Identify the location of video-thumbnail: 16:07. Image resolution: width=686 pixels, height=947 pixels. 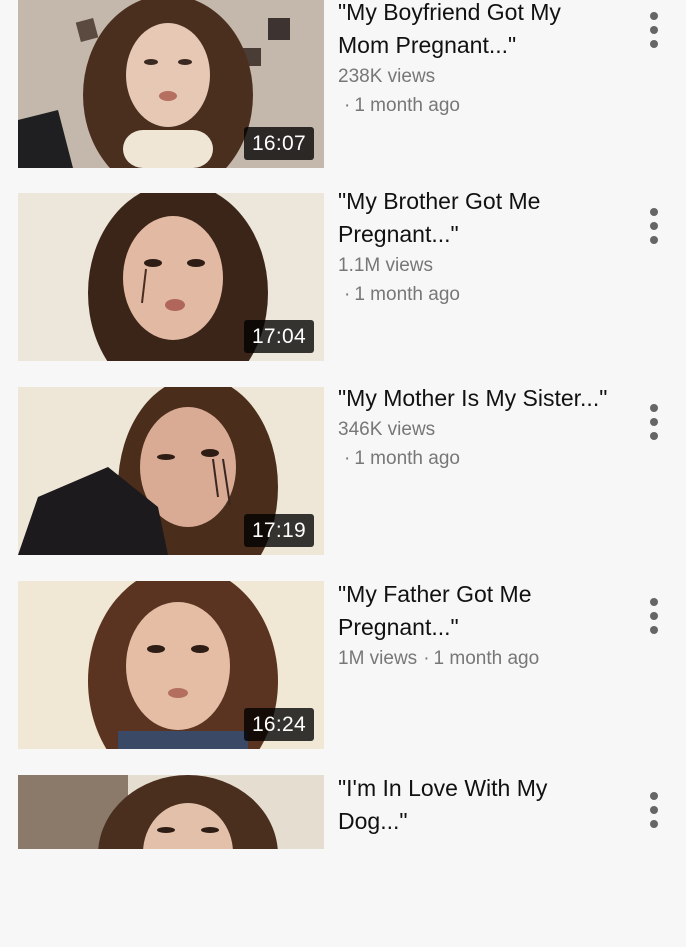
(171, 84).